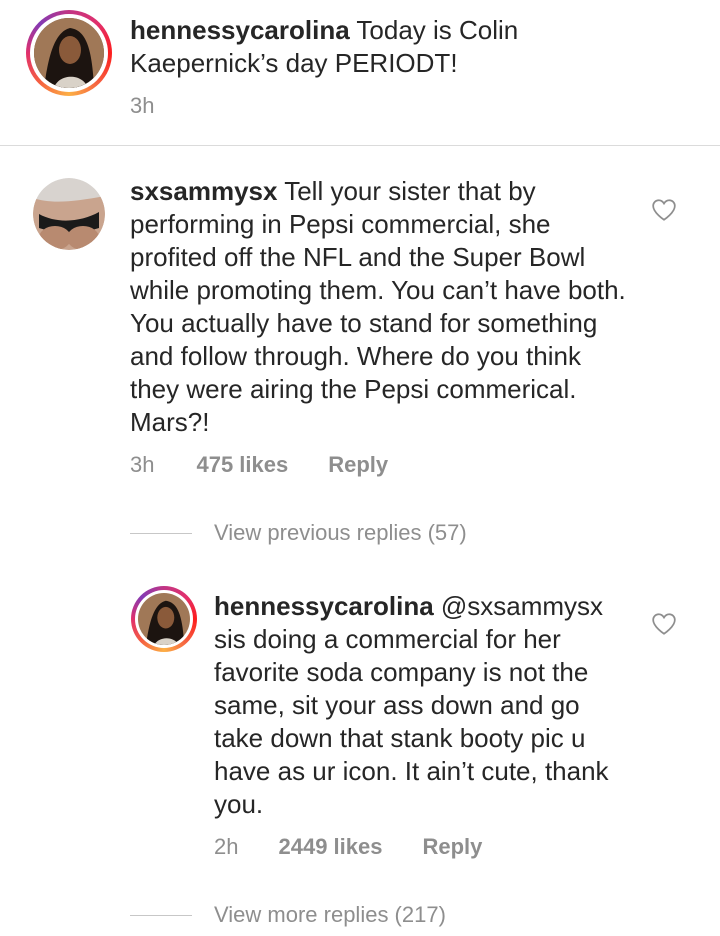 This screenshot has height=936, width=720. What do you see at coordinates (226, 846) in the screenshot?
I see `reply-time: 2h` at bounding box center [226, 846].